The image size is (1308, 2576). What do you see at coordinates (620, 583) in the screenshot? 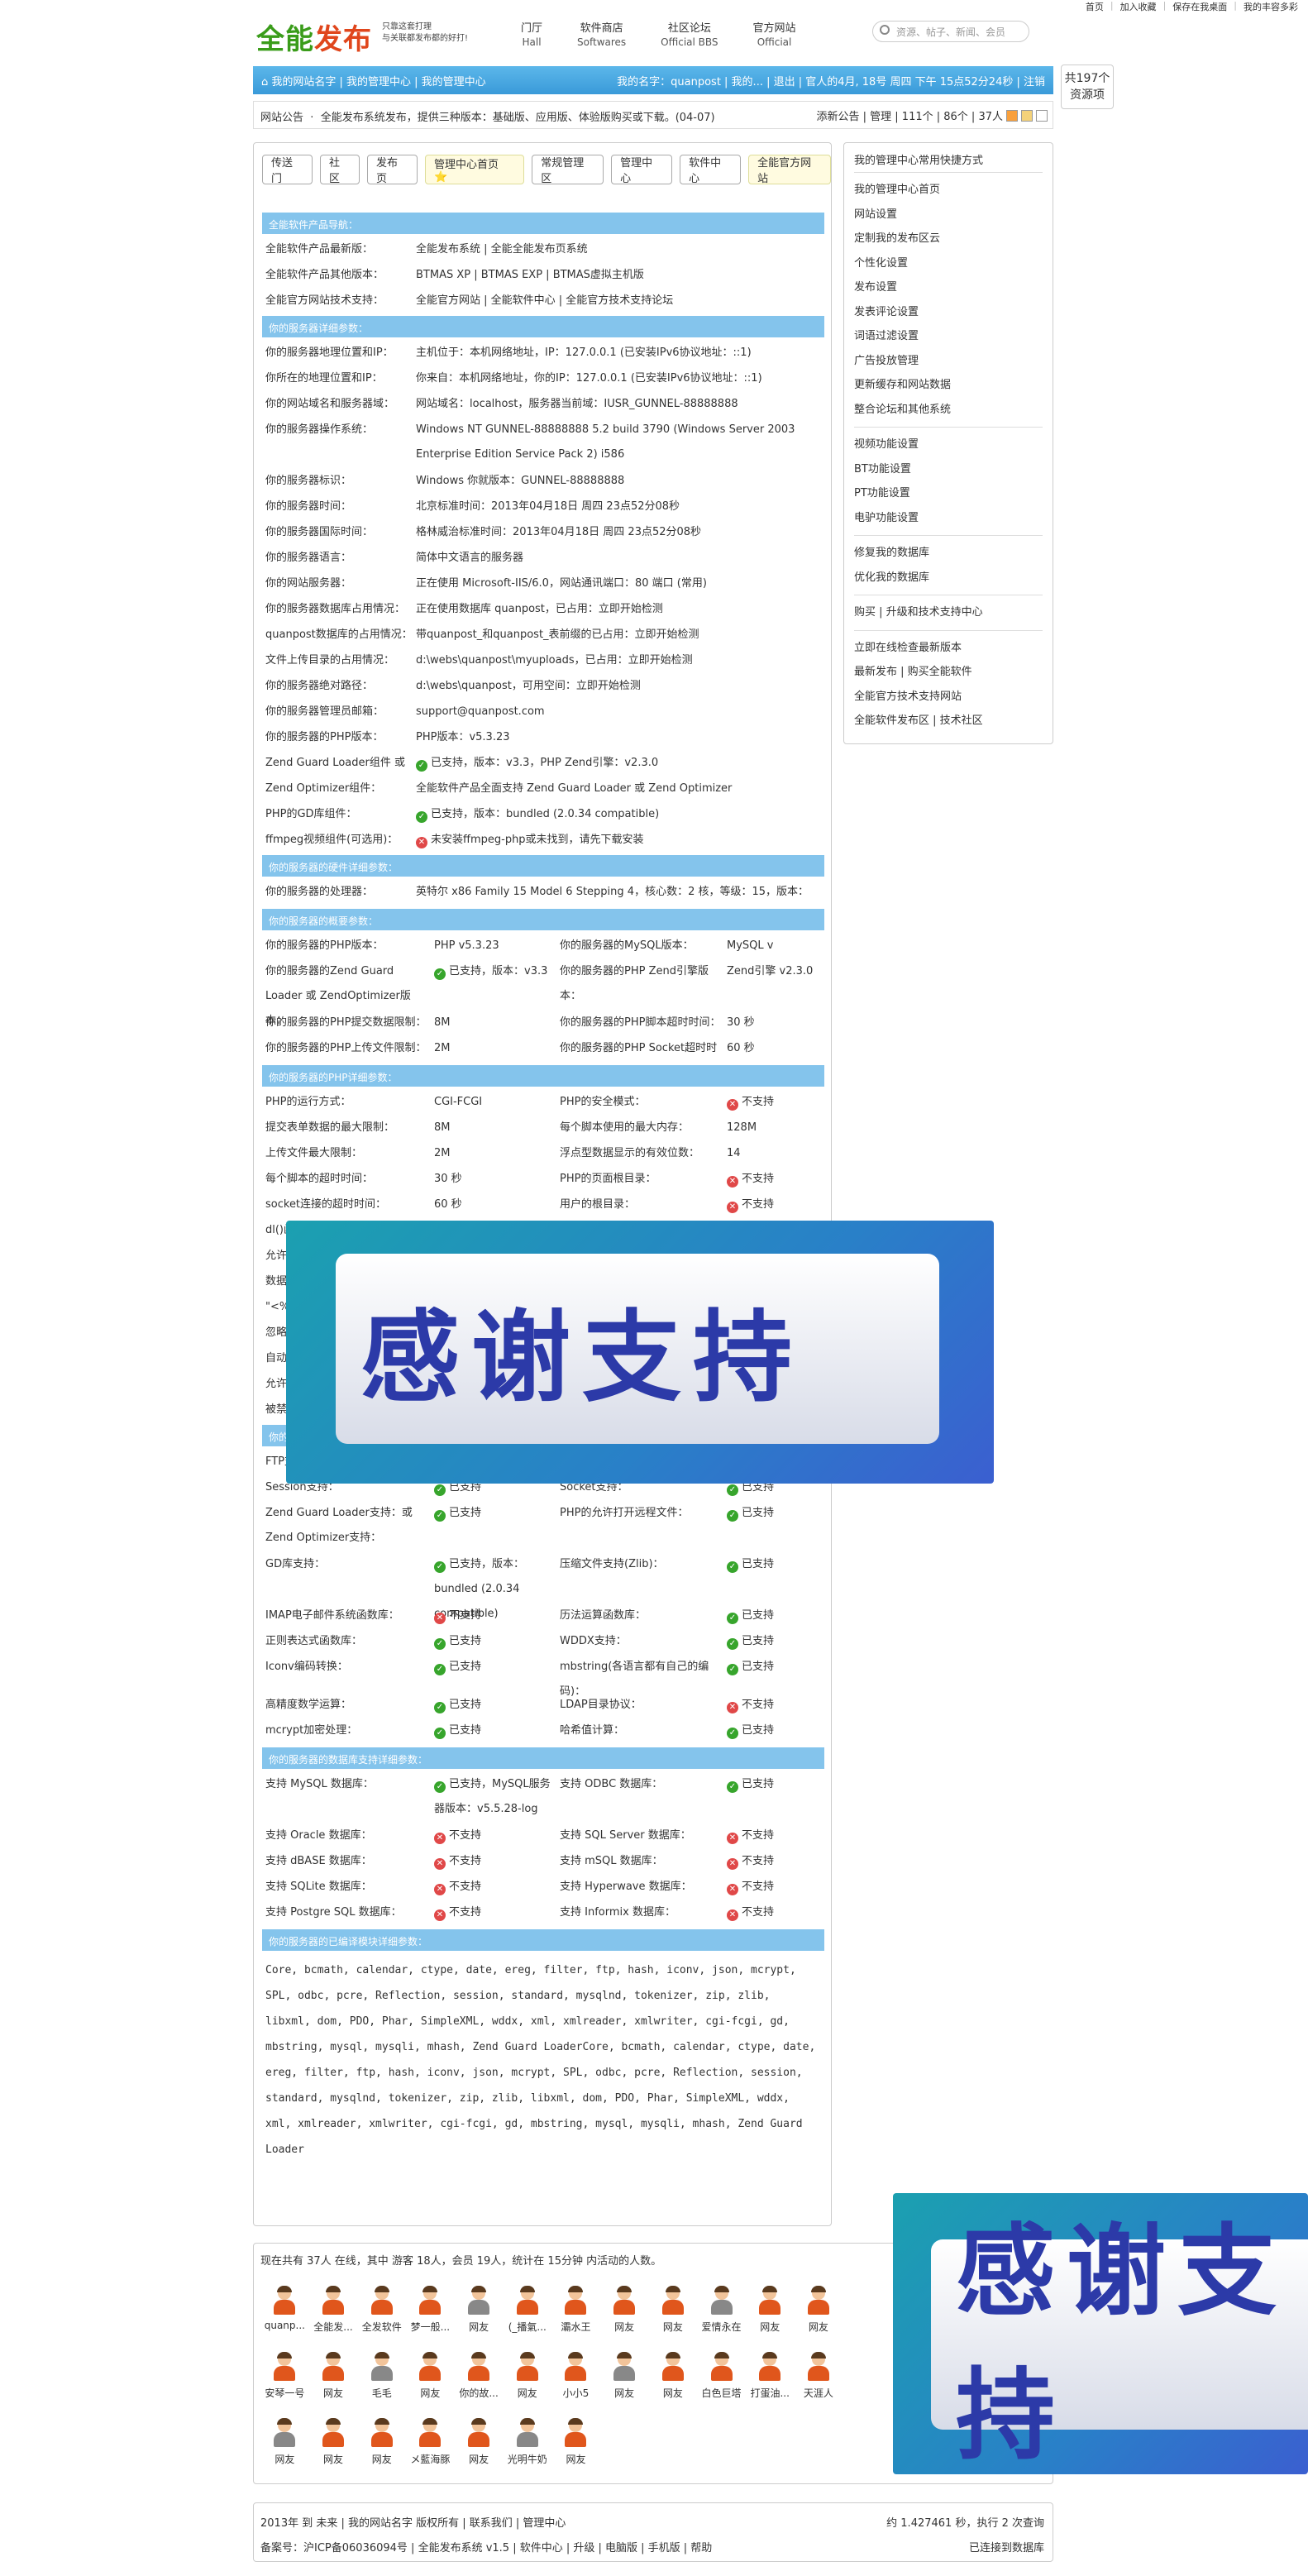
I see `info-value: 正在使用 Microsoft-IIS/6.0，网站通讯端口：80 端口 (常用)` at bounding box center [620, 583].